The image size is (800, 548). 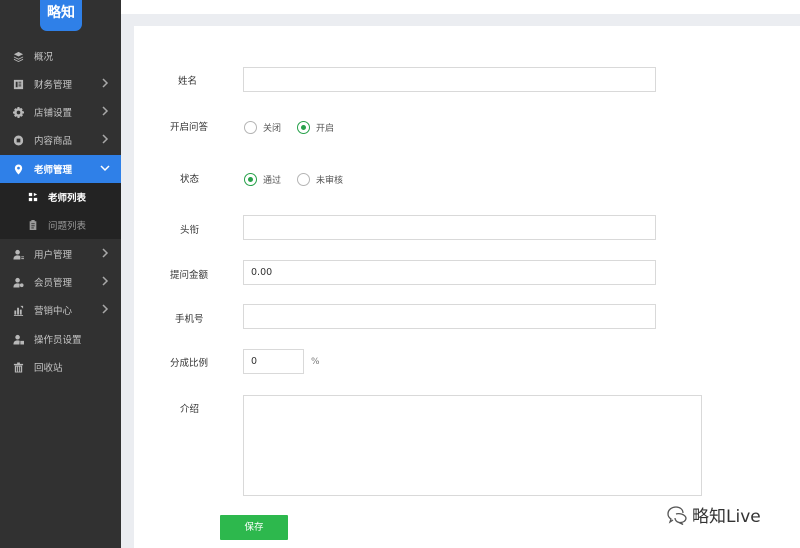 I want to click on app-logo: 略知, so click(x=61, y=15).